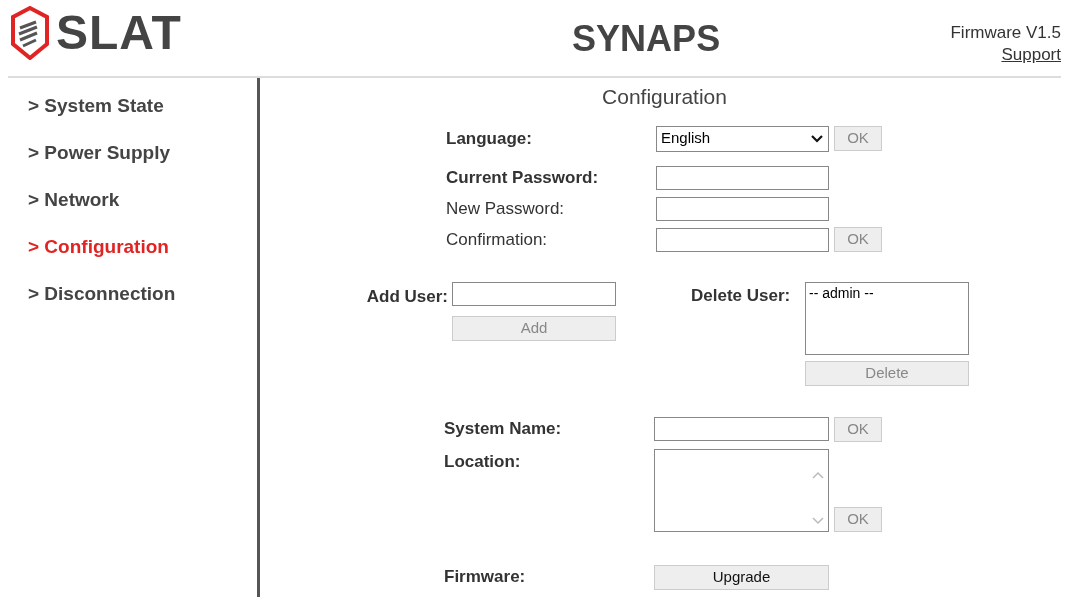  What do you see at coordinates (741, 294) in the screenshot?
I see `field-label: Delete User:` at bounding box center [741, 294].